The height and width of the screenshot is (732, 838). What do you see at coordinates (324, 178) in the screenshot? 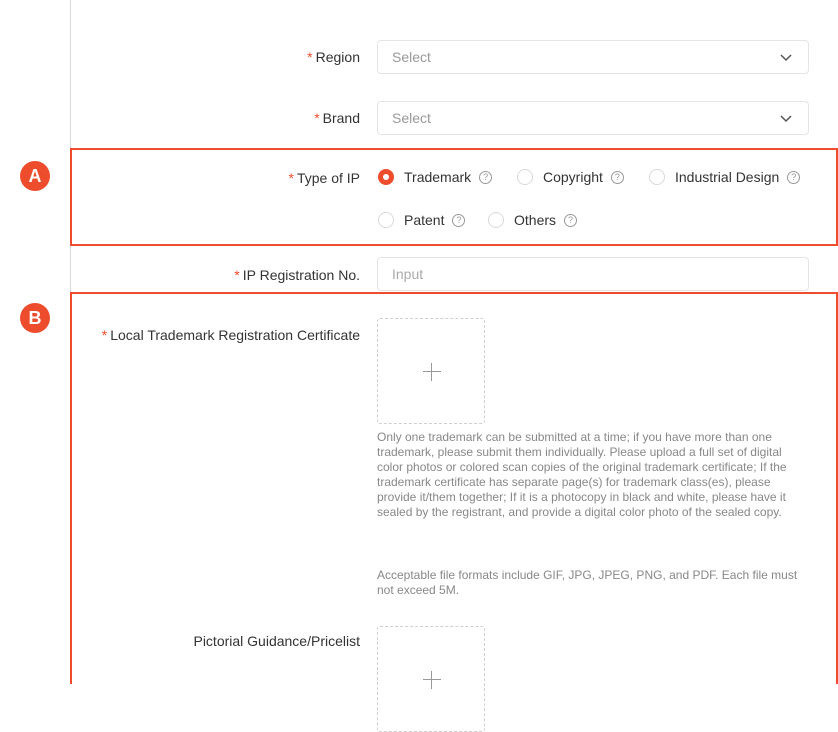
I see `type-of-ip-label: * Type of IP` at bounding box center [324, 178].